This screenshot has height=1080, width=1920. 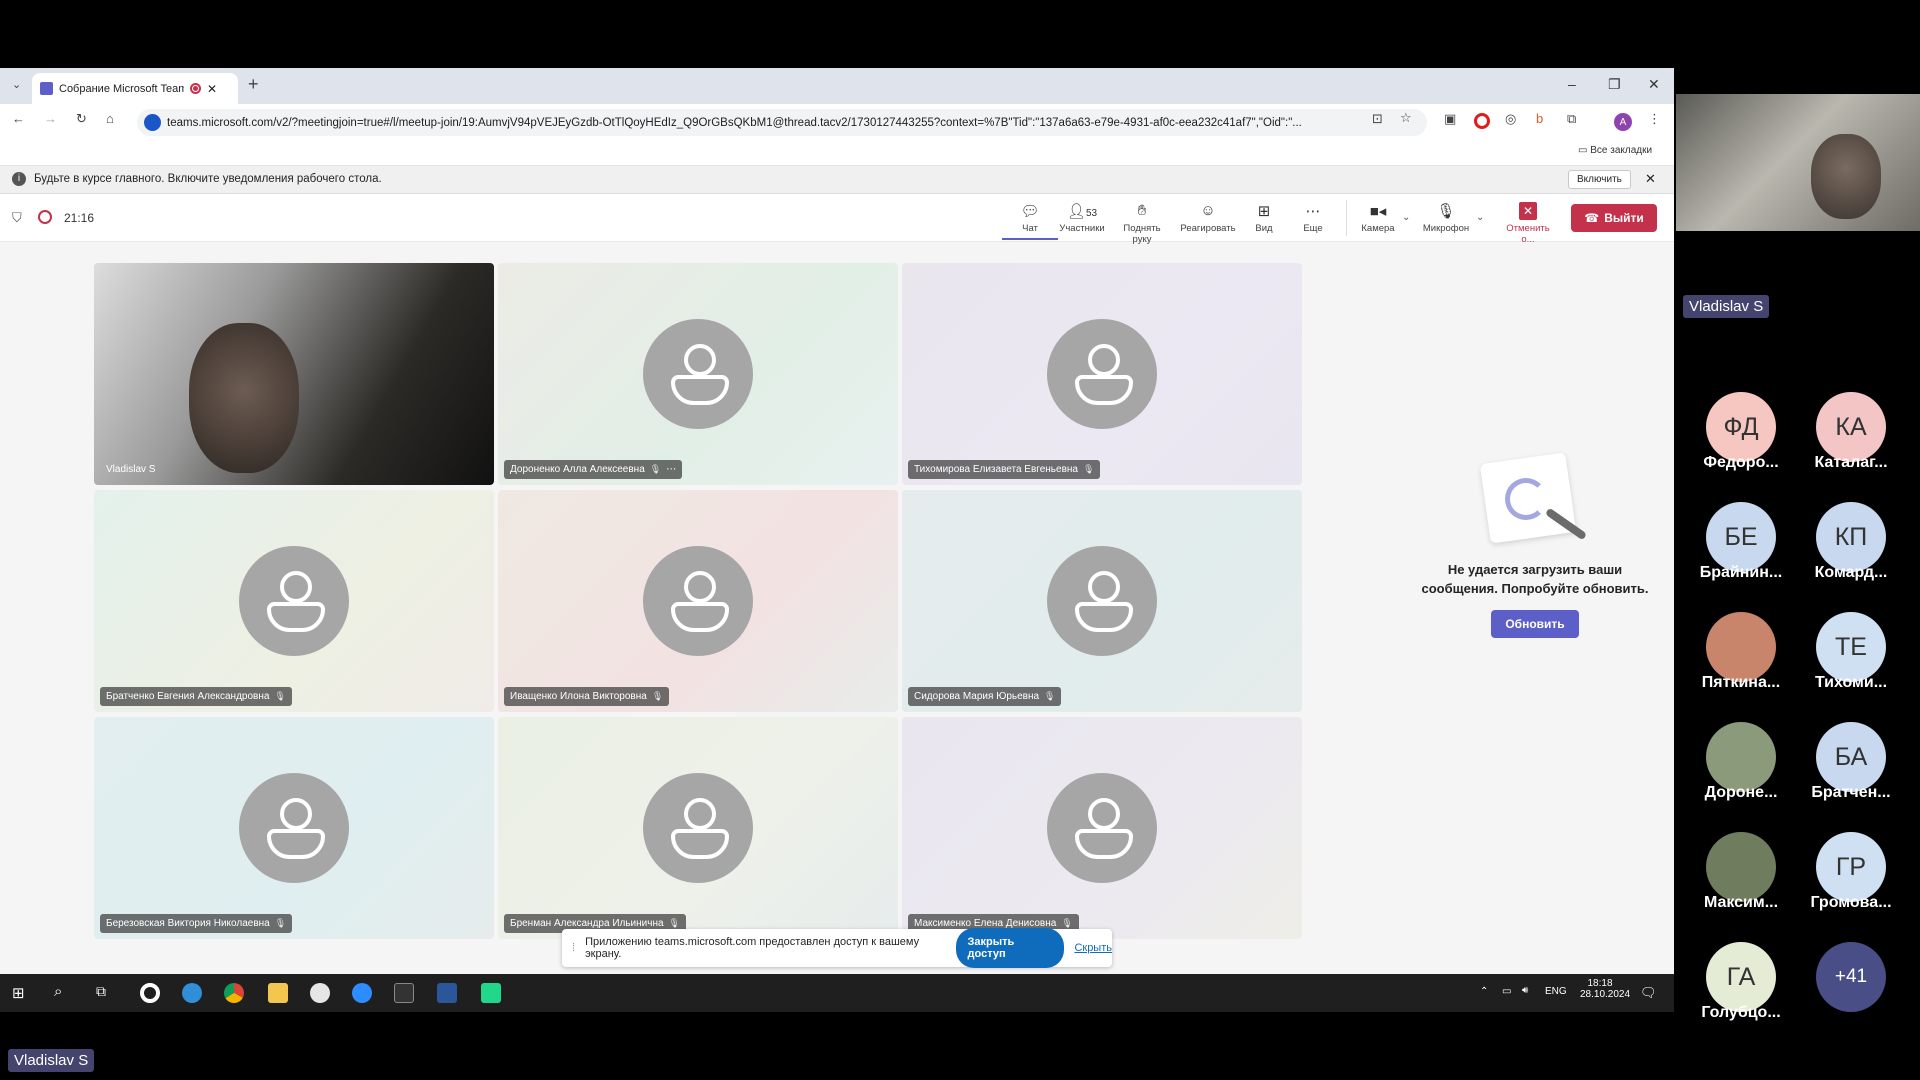 I want to click on refresh-button: Обновить, so click(x=1535, y=624).